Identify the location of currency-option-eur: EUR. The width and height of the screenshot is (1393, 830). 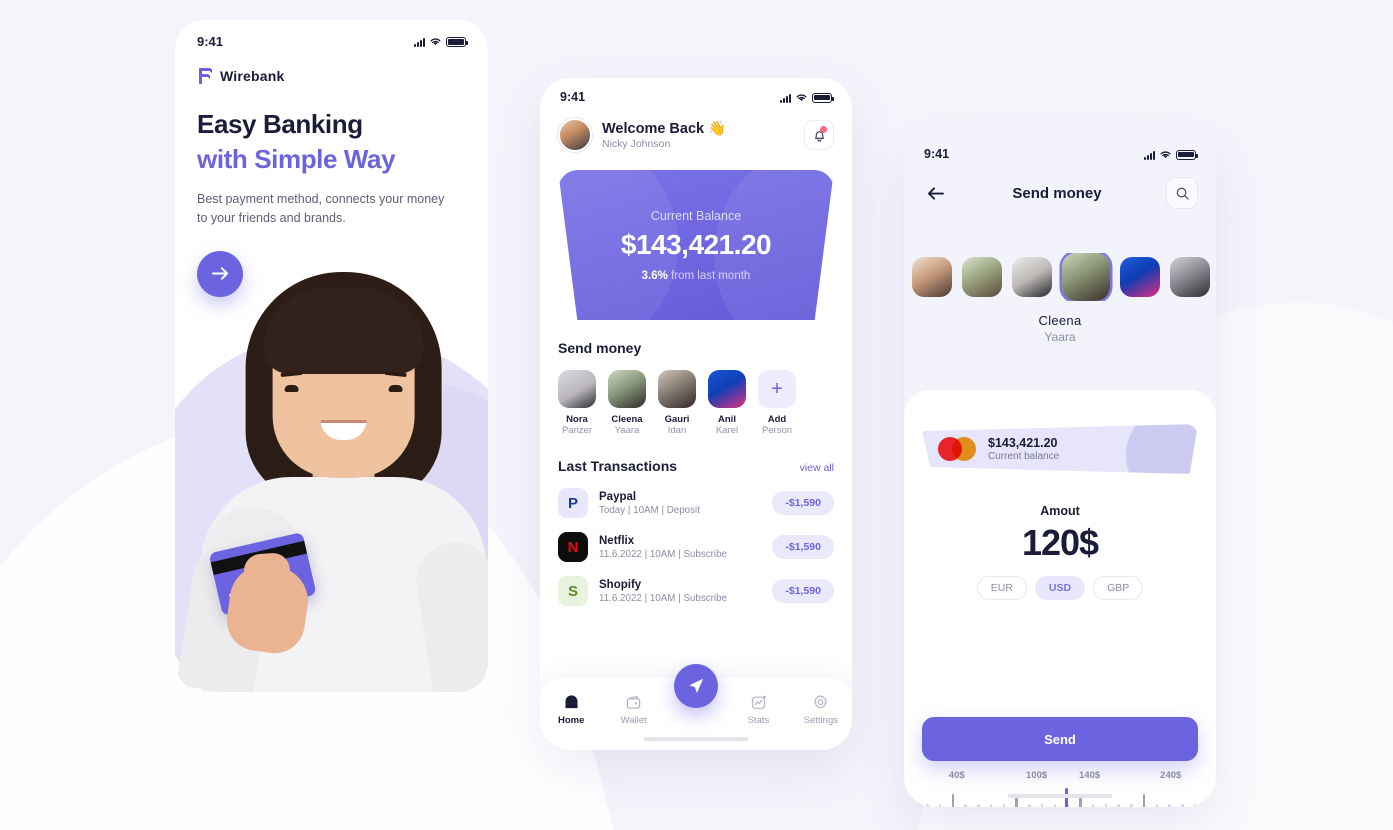
(1001, 588).